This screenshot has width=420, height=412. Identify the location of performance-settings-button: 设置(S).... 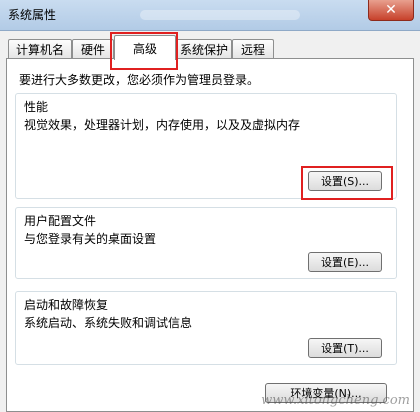
(345, 181).